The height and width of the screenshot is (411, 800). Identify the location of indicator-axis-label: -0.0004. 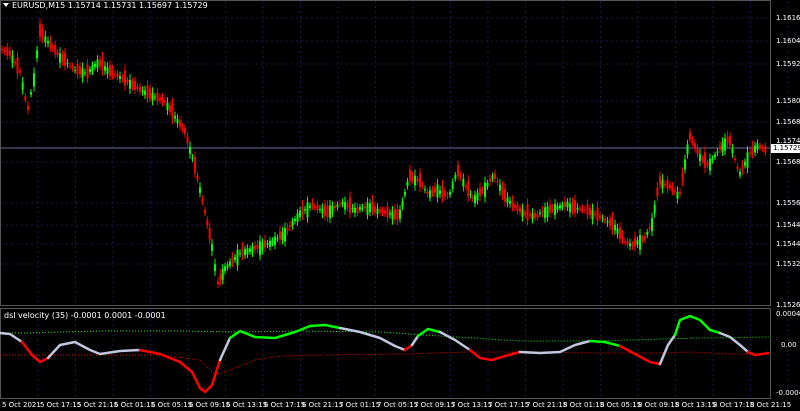
(788, 393).